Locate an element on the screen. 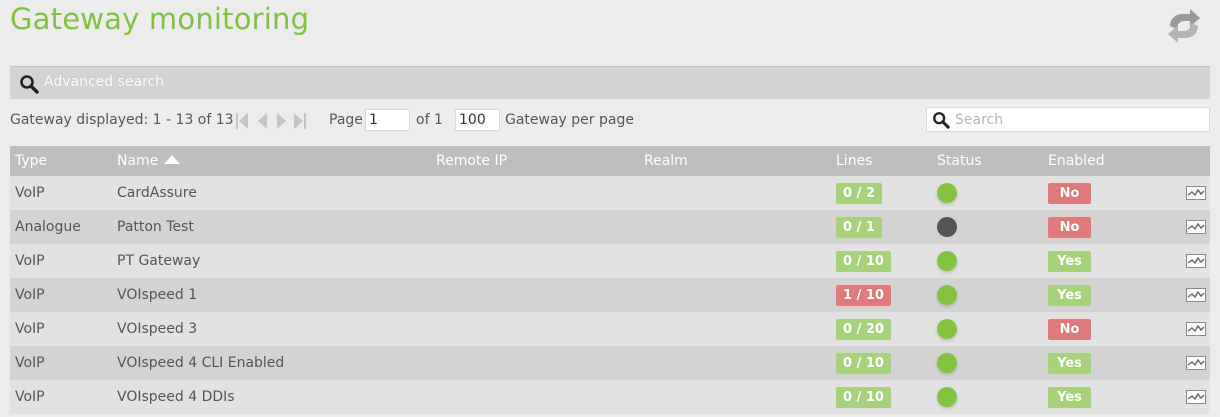 The height and width of the screenshot is (417, 1220). column-header-lines: Lines is located at coordinates (881, 161).